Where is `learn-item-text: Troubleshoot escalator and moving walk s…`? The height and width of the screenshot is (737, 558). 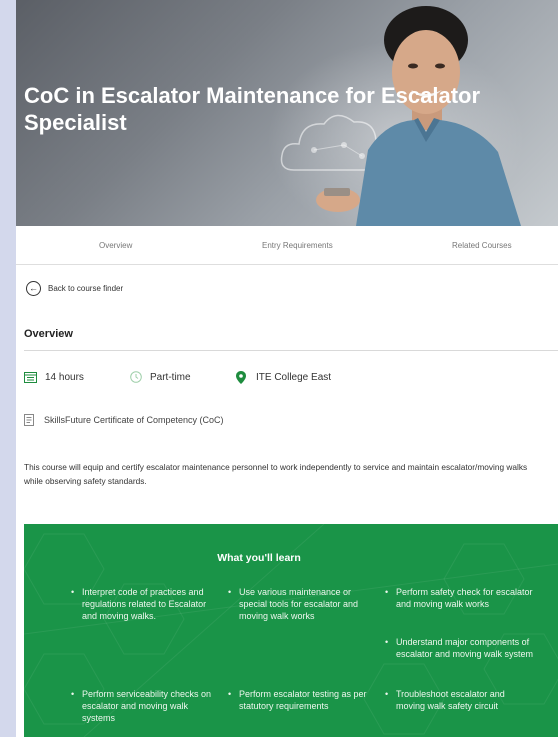 learn-item-text: Troubleshoot escalator and moving walk s… is located at coordinates (450, 700).